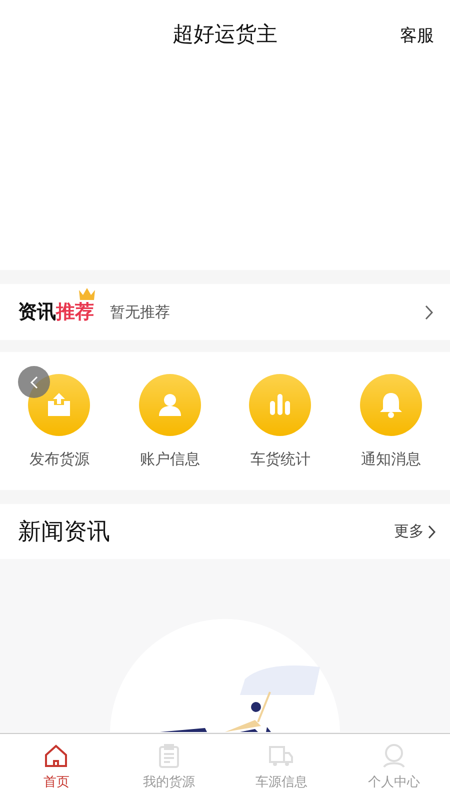  I want to click on app-title: 超好运货主, so click(225, 34).